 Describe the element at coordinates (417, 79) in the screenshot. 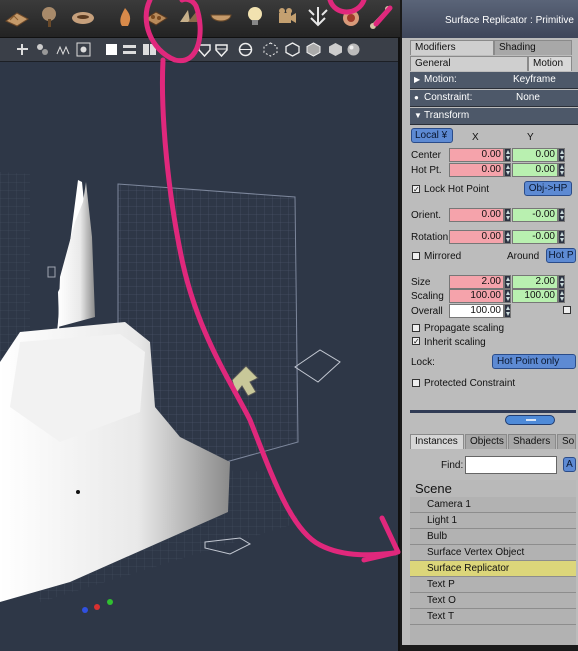

I see `expand-arrow-icon: ▶` at that location.